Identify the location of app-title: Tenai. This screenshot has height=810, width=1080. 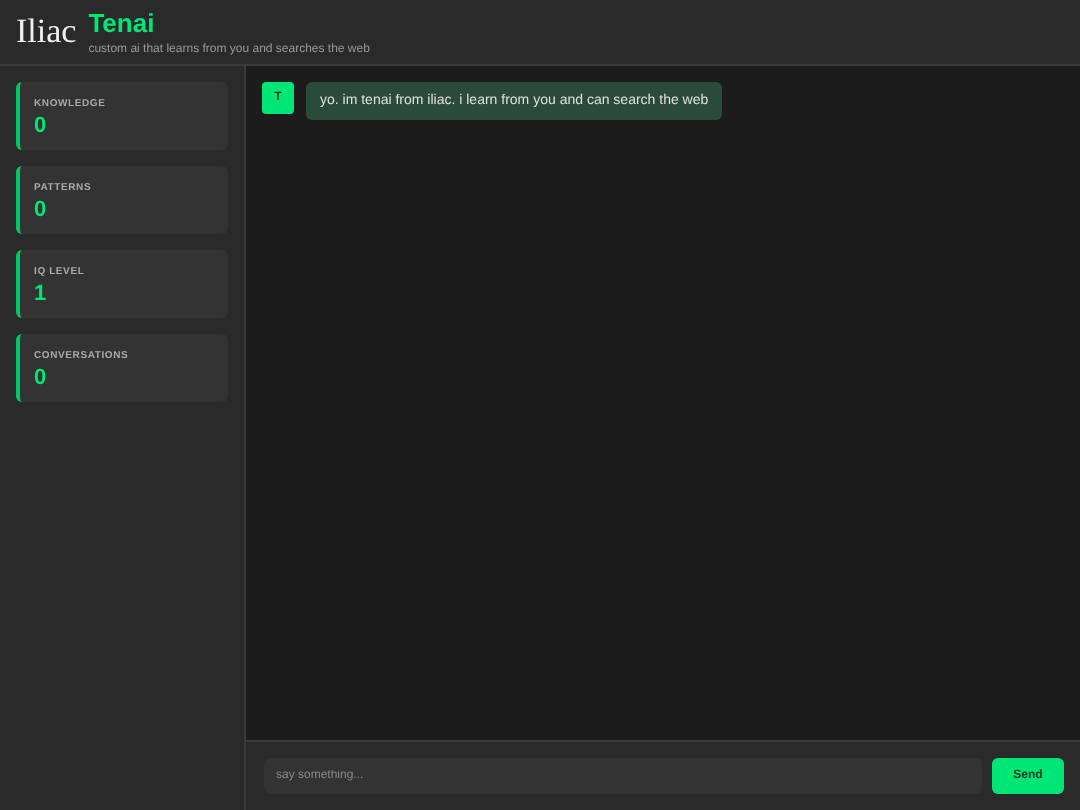
(122, 23).